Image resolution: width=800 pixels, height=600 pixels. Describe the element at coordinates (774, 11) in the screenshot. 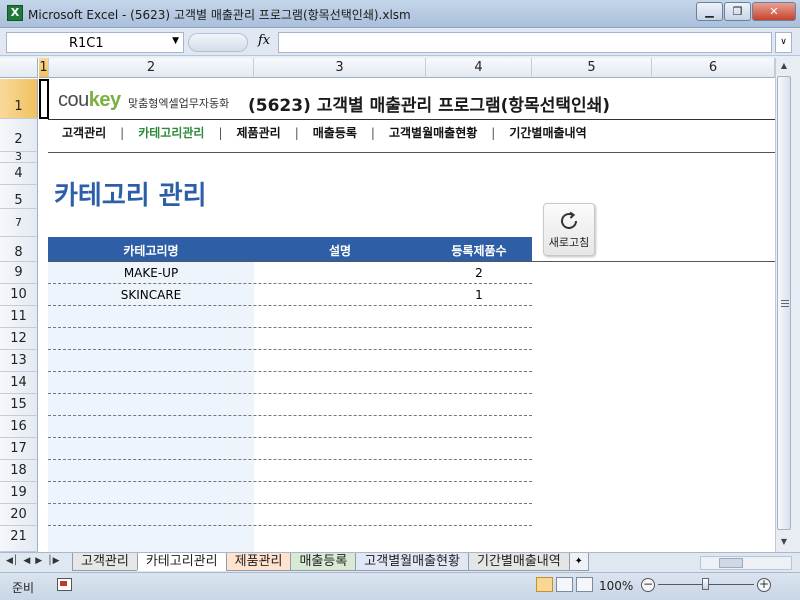

I see `close-icon: ✕` at that location.